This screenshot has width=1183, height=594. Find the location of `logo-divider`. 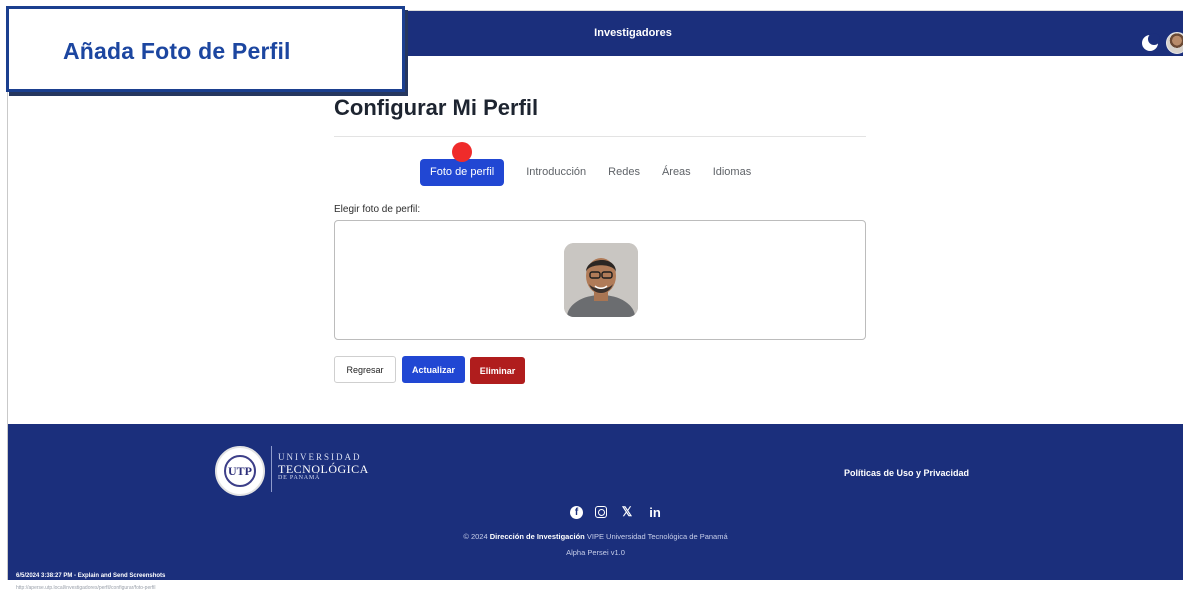

logo-divider is located at coordinates (271, 469).